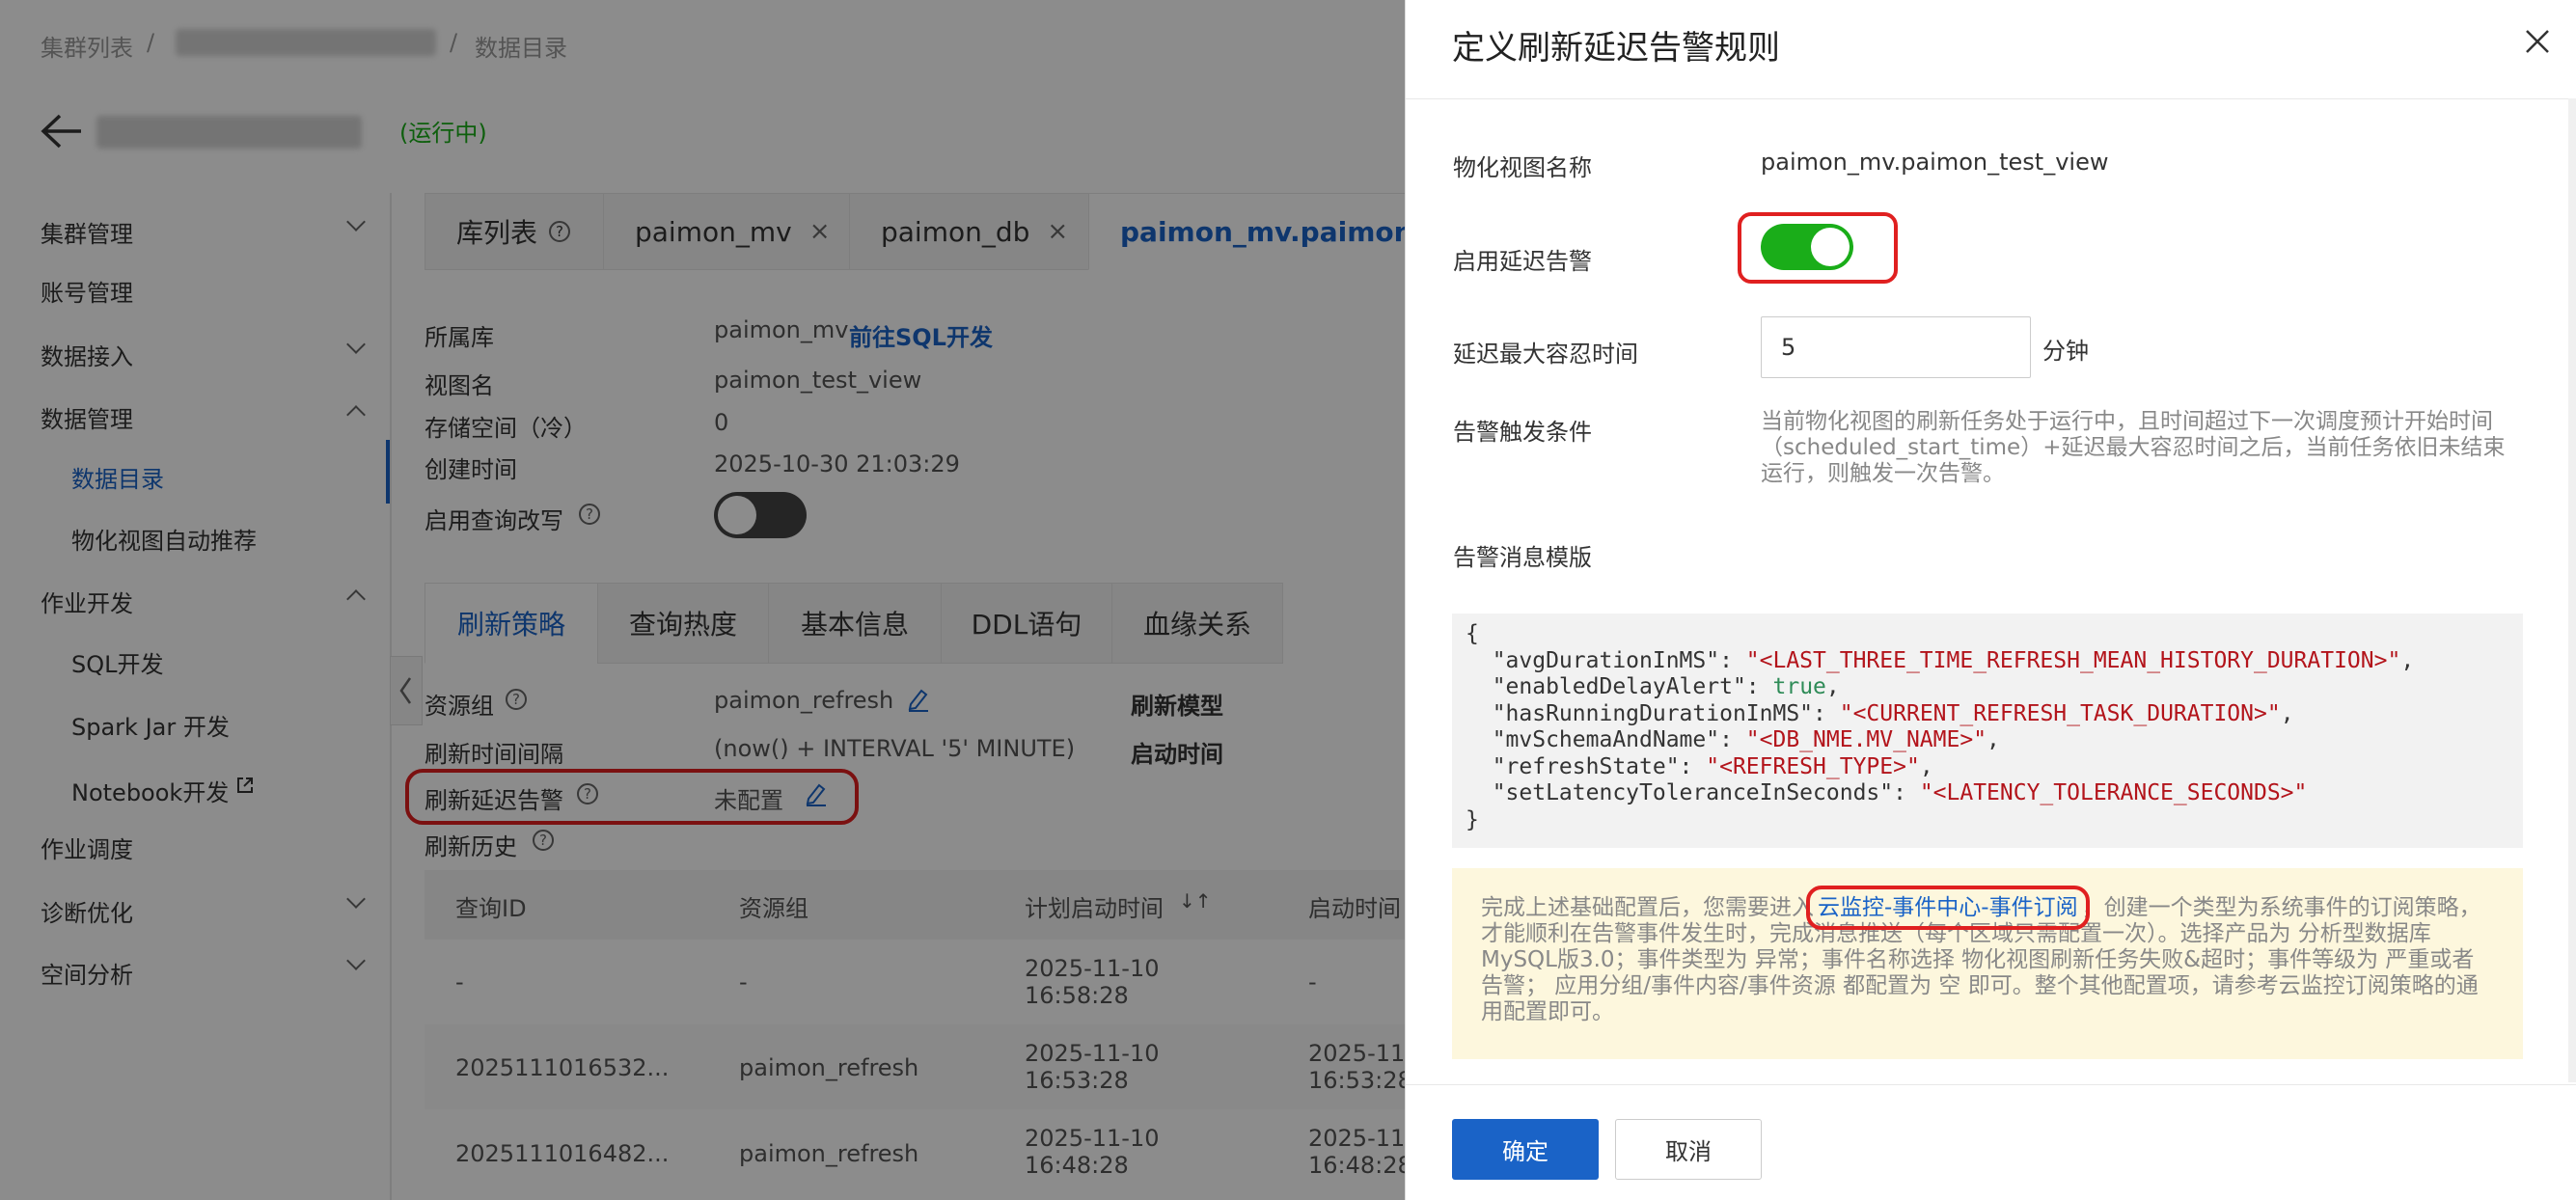  Describe the element at coordinates (2060, 713) in the screenshot. I see `code-value: "<CURRENT_REFRESH_TASK_DURATION>"` at that location.